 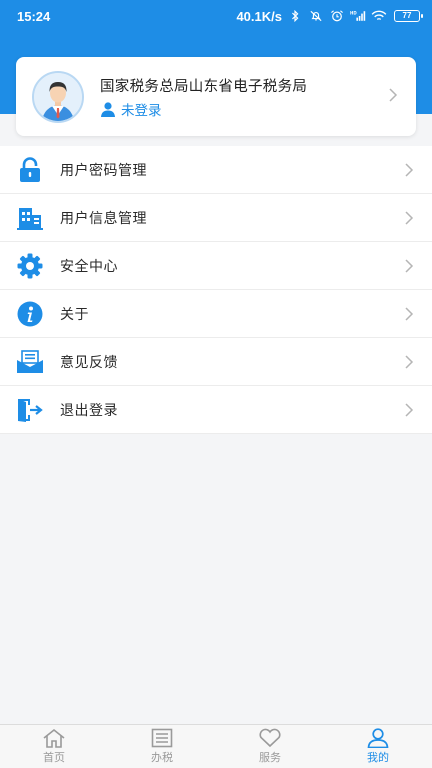 I want to click on logout-icon, so click(x=30, y=410).